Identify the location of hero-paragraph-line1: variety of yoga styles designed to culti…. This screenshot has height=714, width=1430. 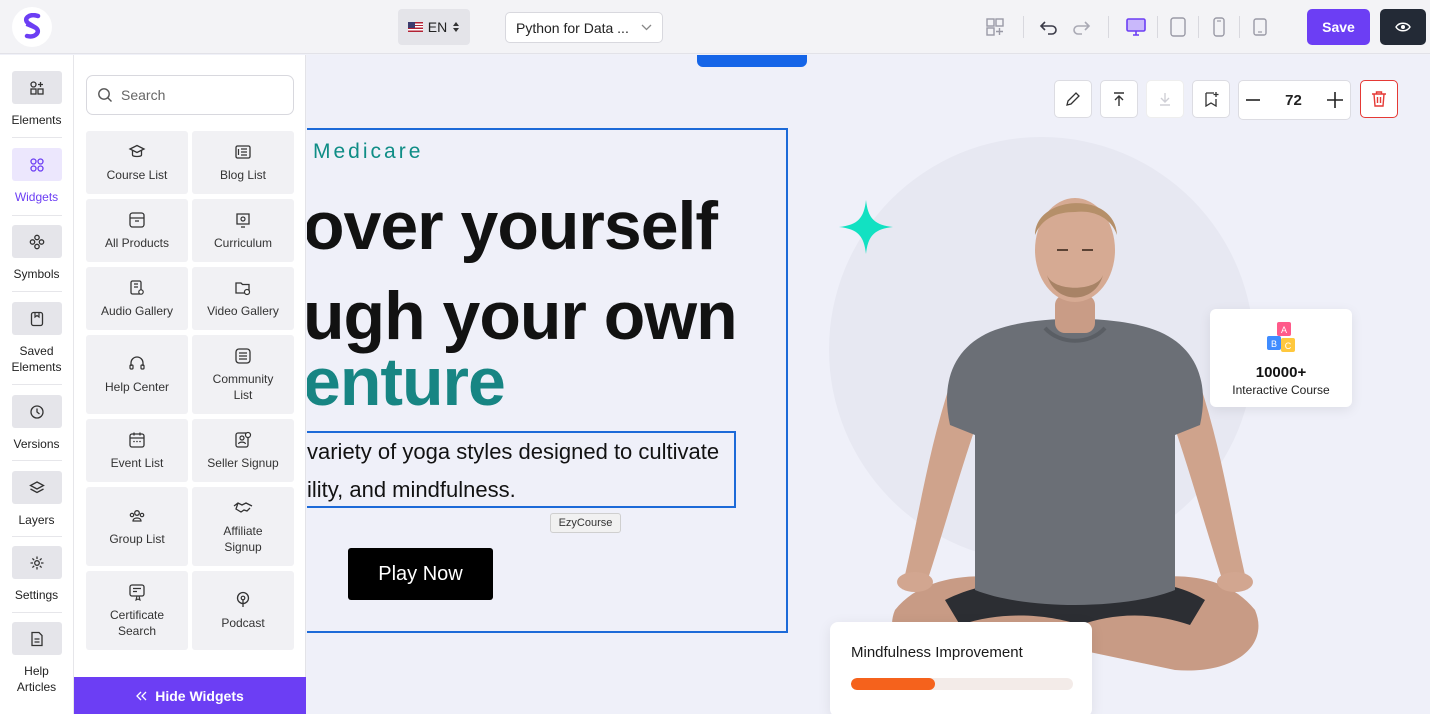
(513, 452).